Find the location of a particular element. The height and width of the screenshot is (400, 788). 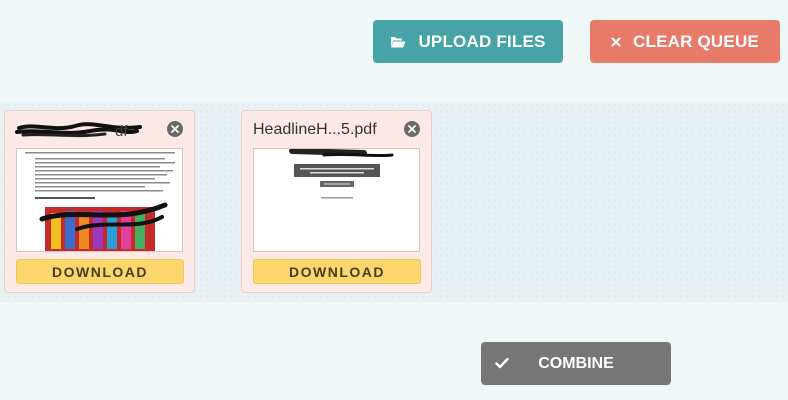

file-card: HeadlineH...5.pdf DOWNLOAD is located at coordinates (336, 201).